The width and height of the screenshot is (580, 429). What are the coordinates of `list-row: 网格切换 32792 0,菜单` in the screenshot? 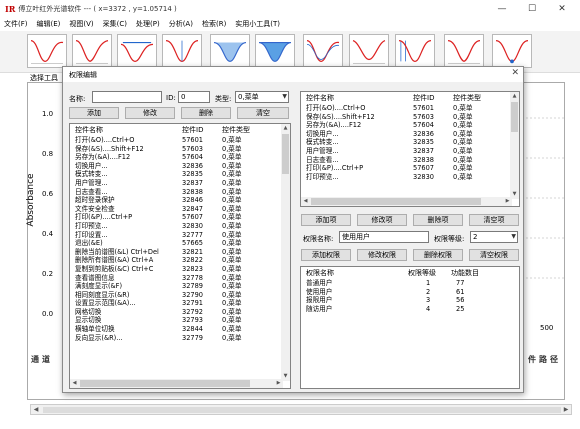 It's located at (180, 312).